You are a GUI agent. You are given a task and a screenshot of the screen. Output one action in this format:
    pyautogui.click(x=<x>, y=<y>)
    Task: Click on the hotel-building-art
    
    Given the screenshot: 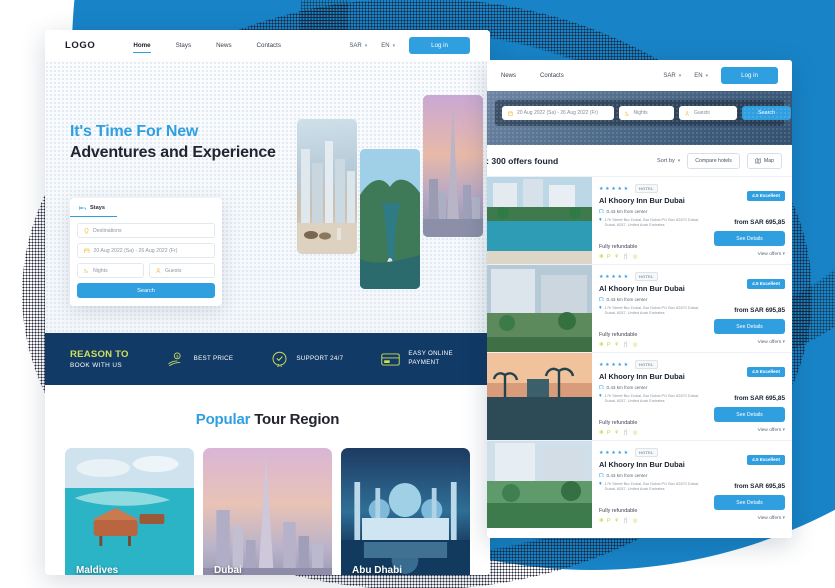 What is the action you would take?
    pyautogui.click(x=539, y=308)
    